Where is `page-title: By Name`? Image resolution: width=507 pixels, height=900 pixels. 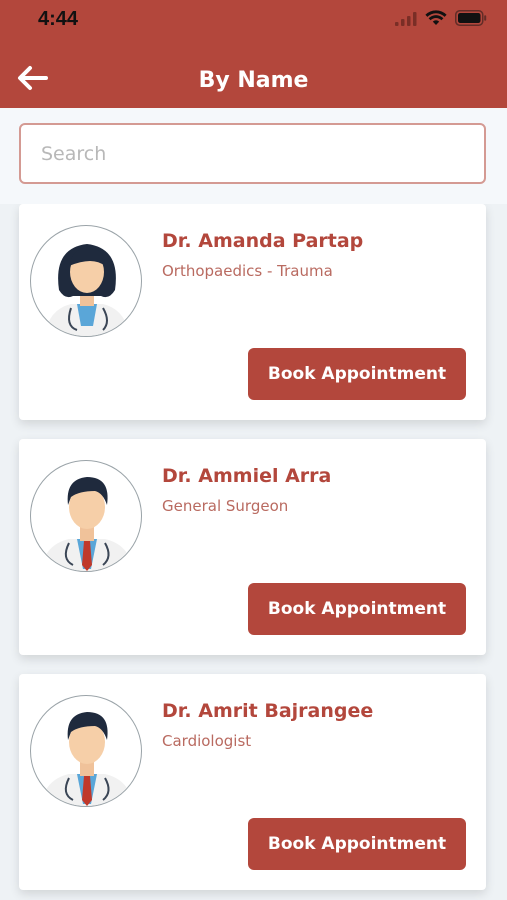 page-title: By Name is located at coordinates (253, 80).